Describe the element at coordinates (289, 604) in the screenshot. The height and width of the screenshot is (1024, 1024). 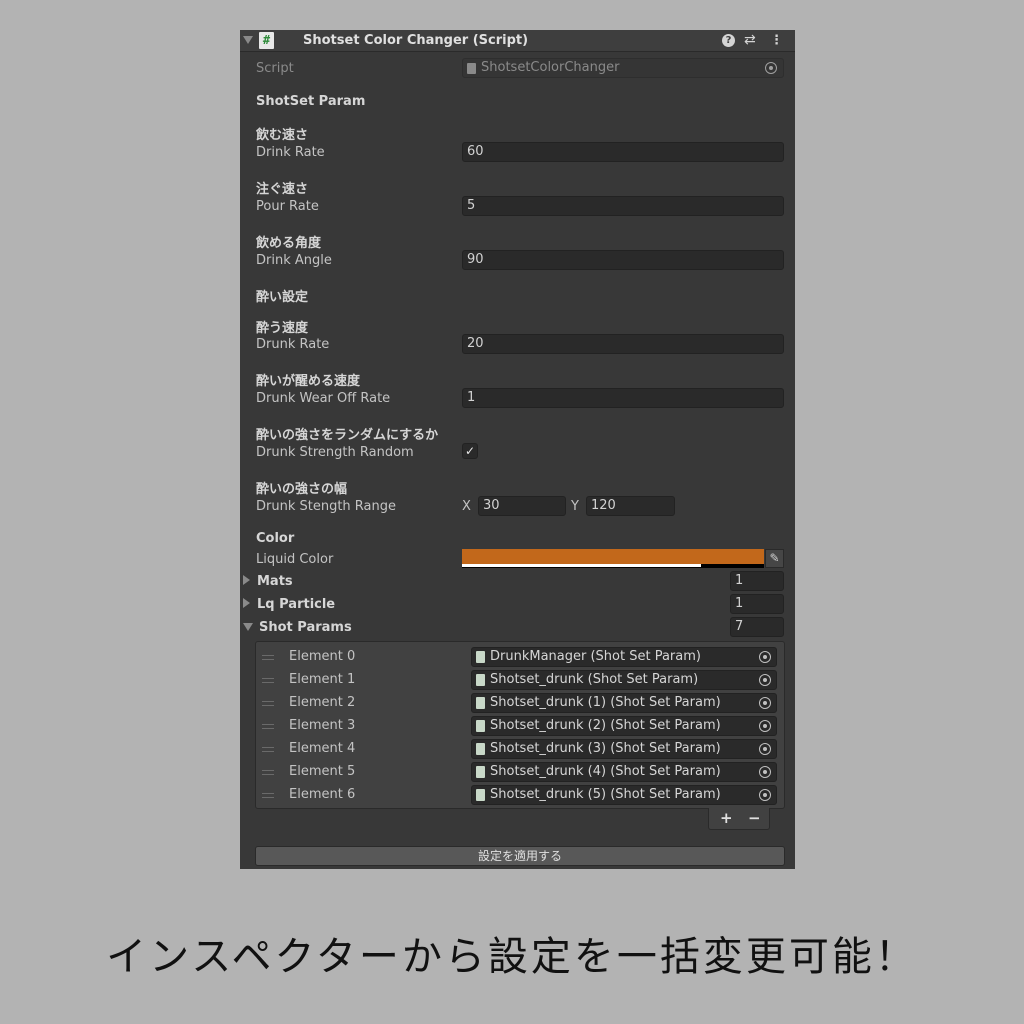
I see `lq-particle-foldout: Lq Particle` at that location.